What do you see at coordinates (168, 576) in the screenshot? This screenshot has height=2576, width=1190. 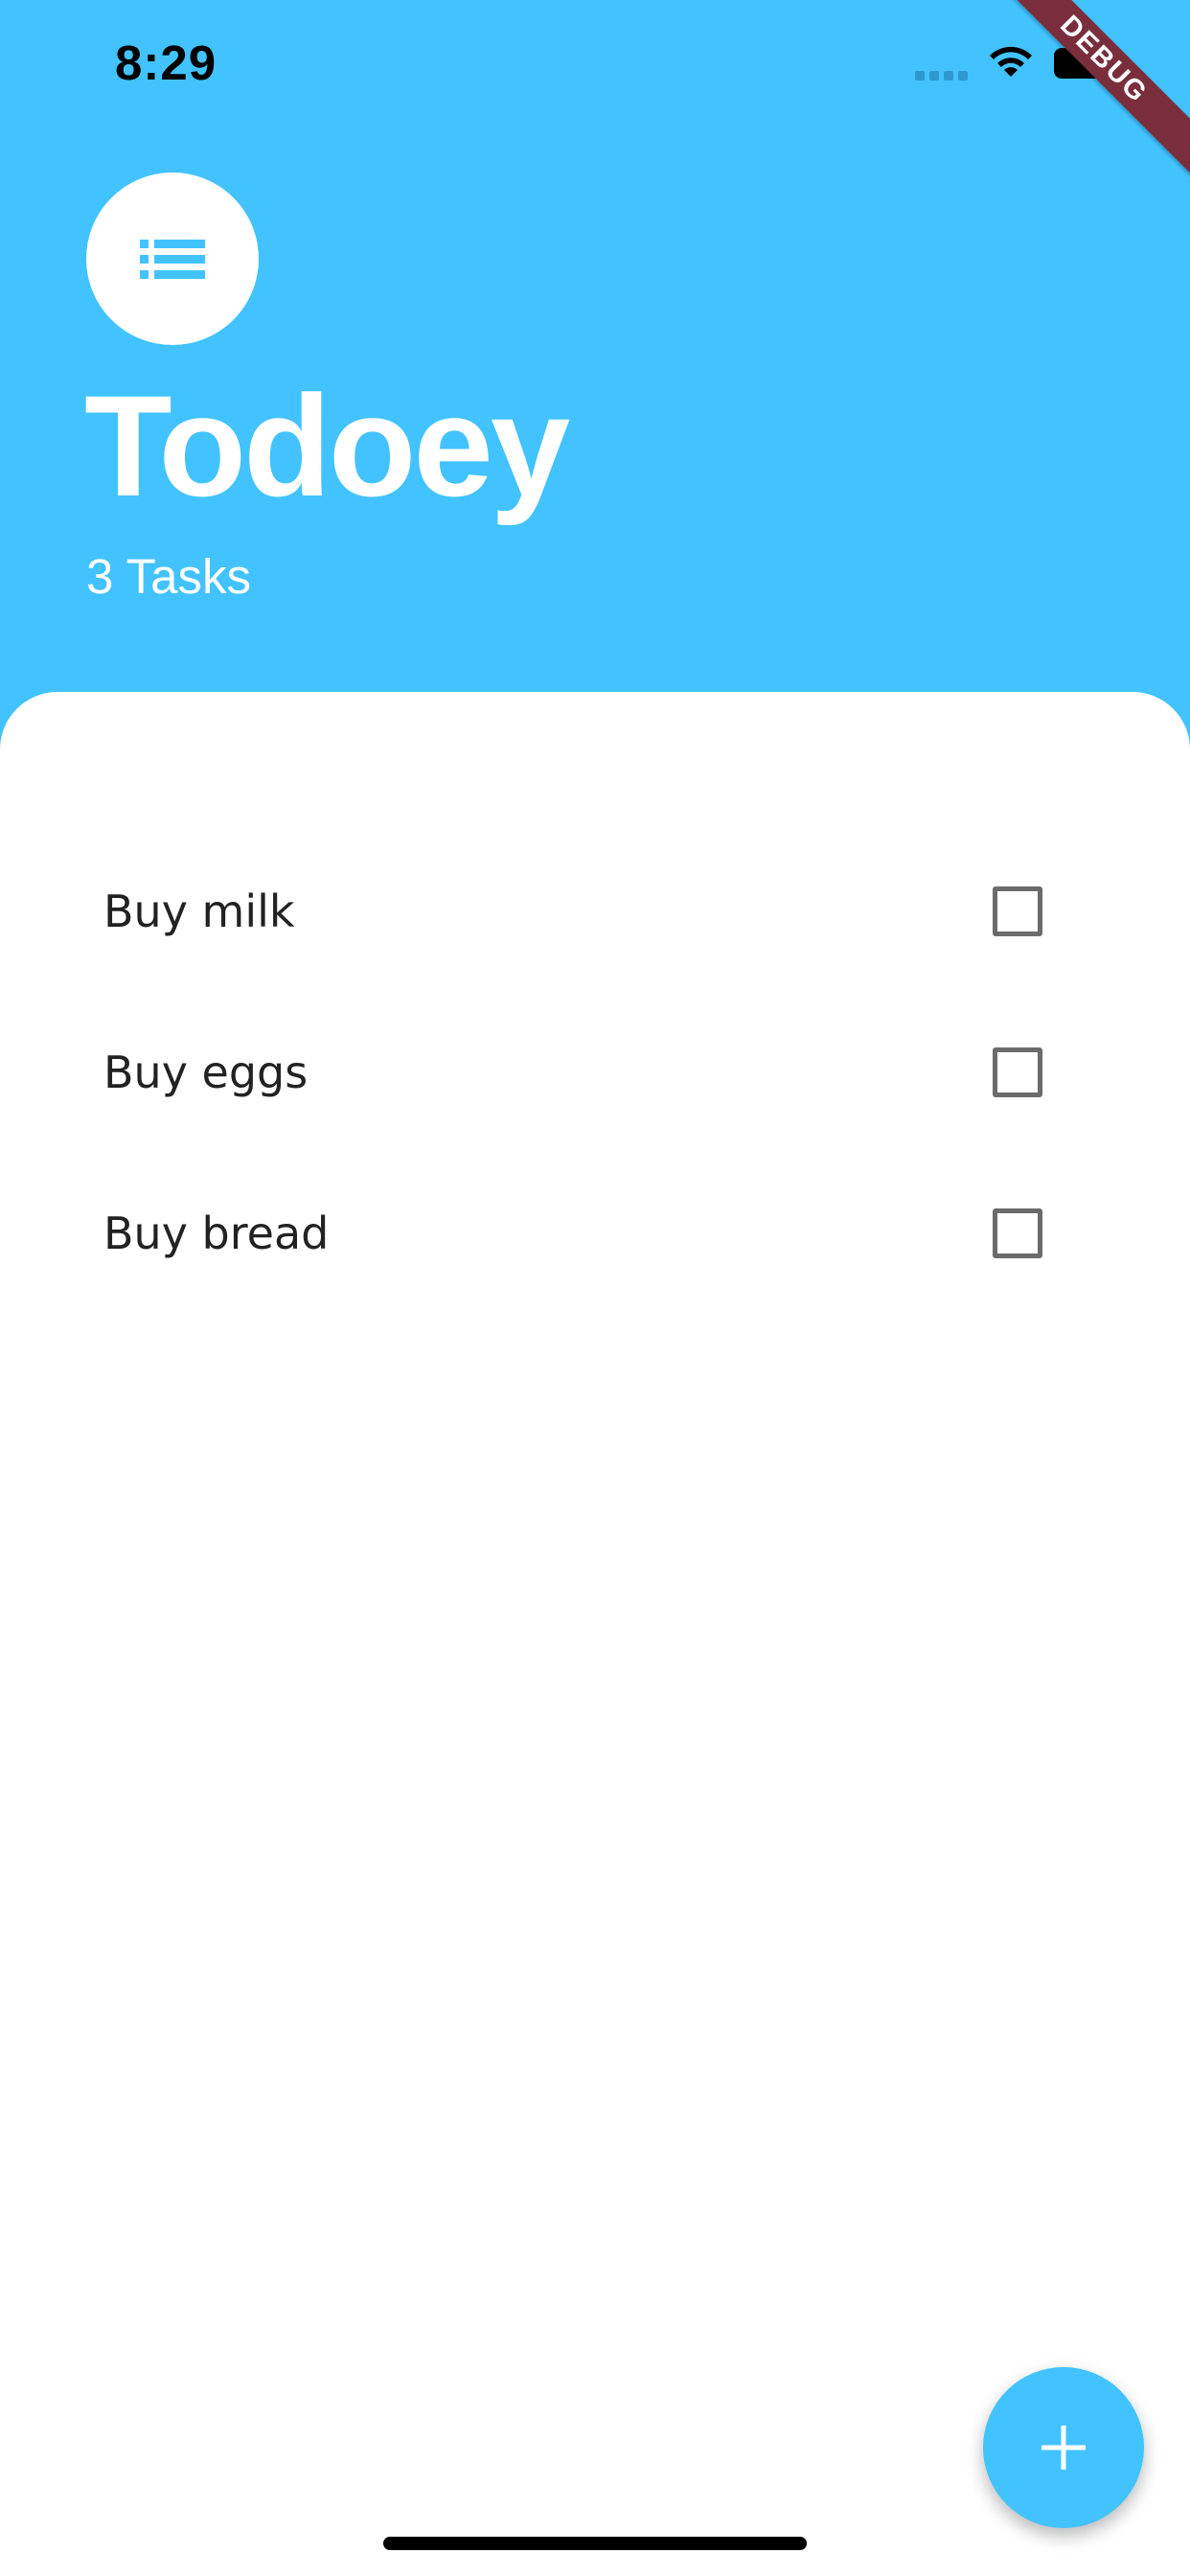 I see `task-count: 3 Tasks` at bounding box center [168, 576].